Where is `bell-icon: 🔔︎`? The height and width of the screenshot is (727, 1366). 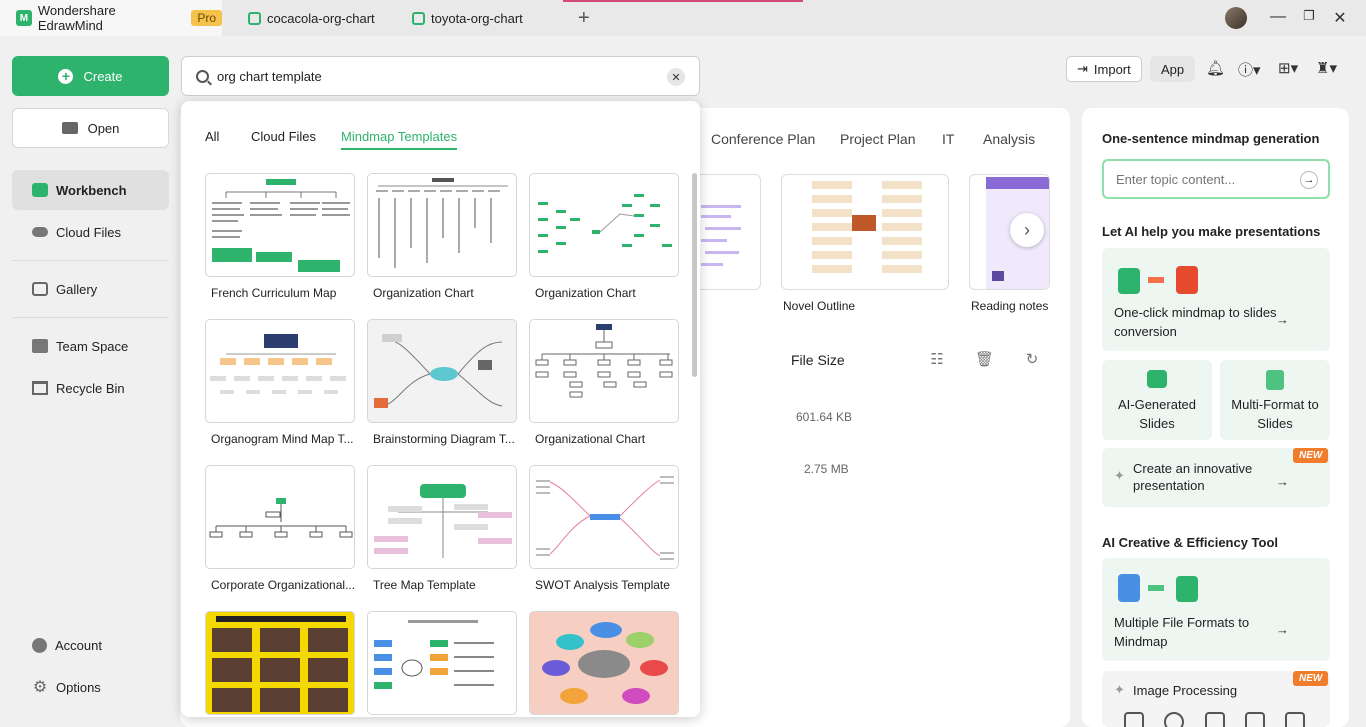 bell-icon: 🔔︎ is located at coordinates (1215, 68).